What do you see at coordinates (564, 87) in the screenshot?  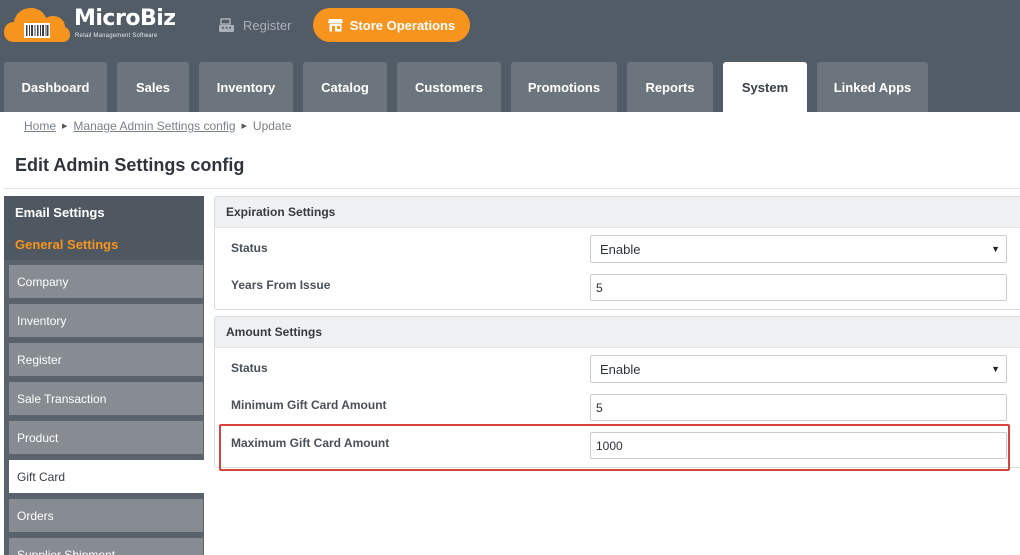 I see `tab-promotions: Promotions` at bounding box center [564, 87].